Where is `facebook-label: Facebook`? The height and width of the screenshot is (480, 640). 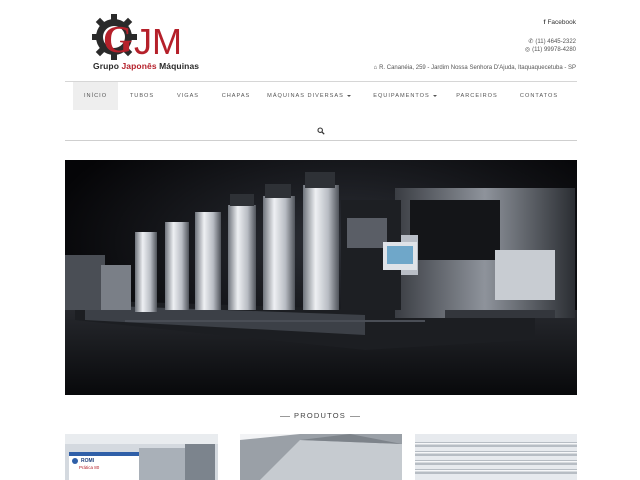 facebook-label: Facebook is located at coordinates (561, 22).